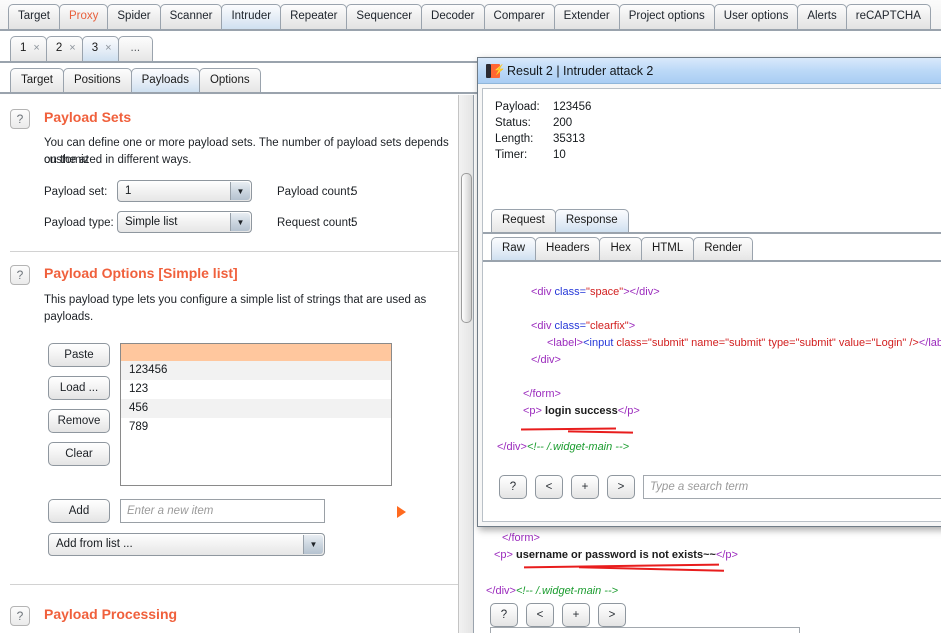  What do you see at coordinates (97, 80) in the screenshot?
I see `subtab-positions: Positions` at bounding box center [97, 80].